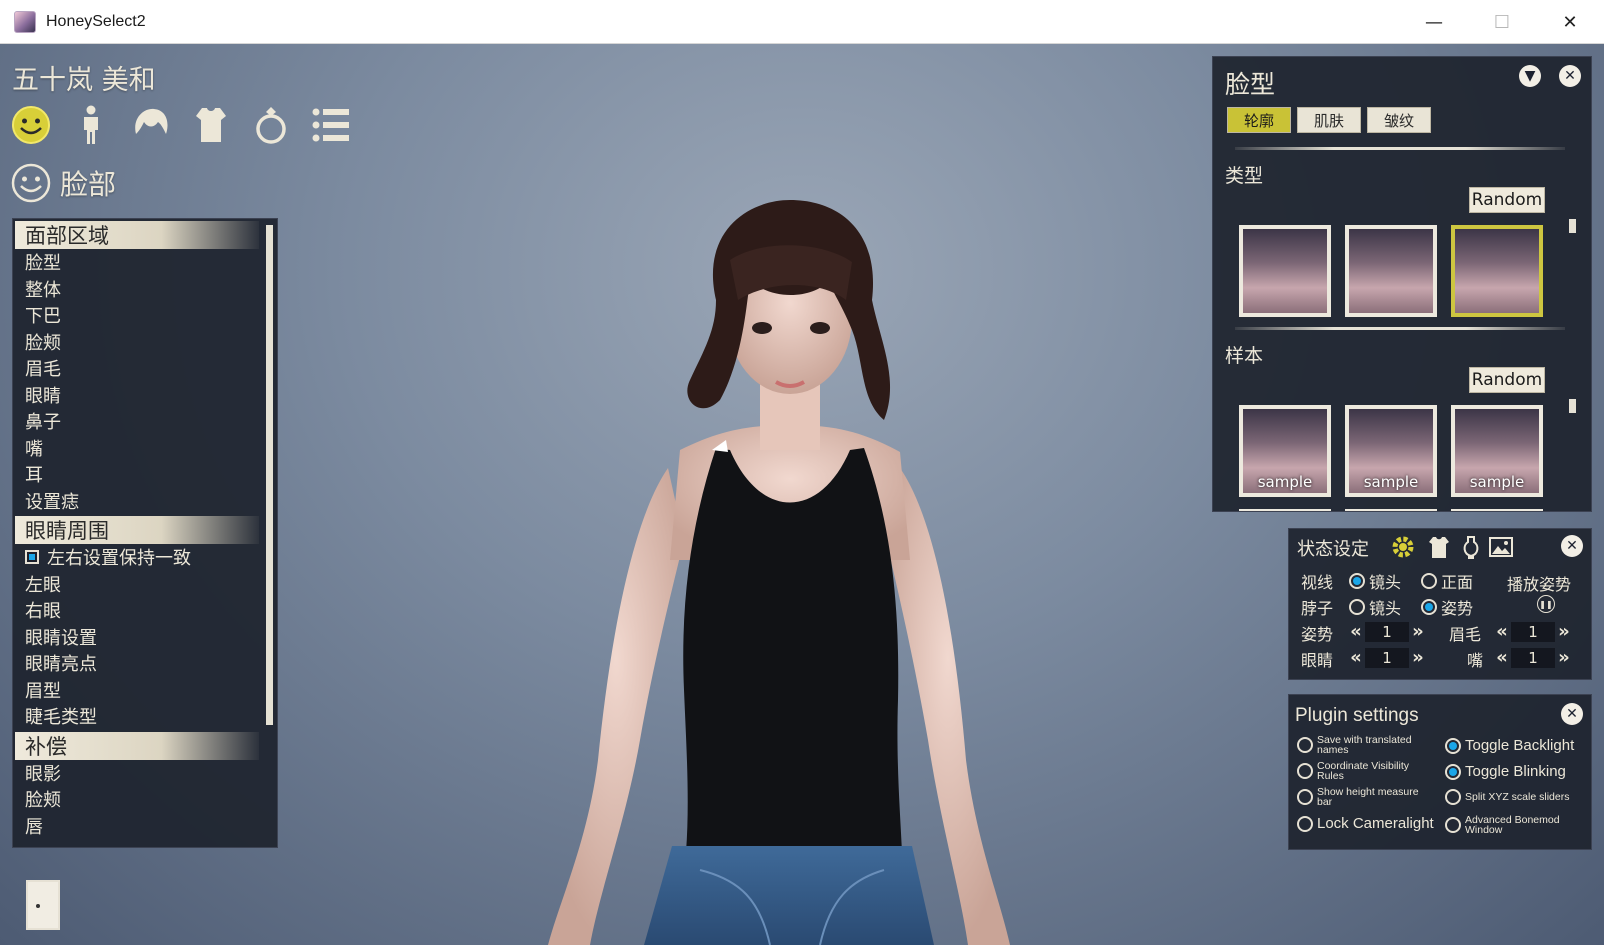  What do you see at coordinates (145, 773) in the screenshot?
I see `menu-item: 眼影` at bounding box center [145, 773].